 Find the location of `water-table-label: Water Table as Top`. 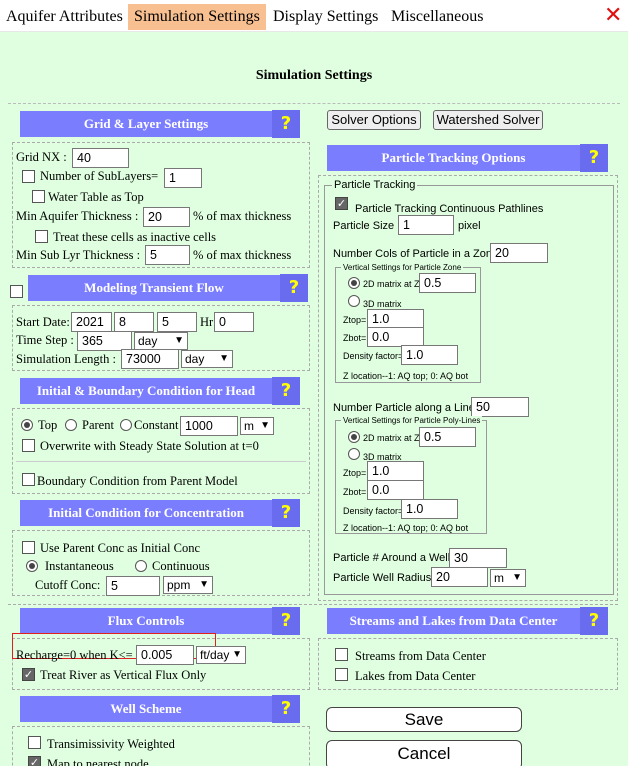

water-table-label: Water Table as Top is located at coordinates (96, 197).